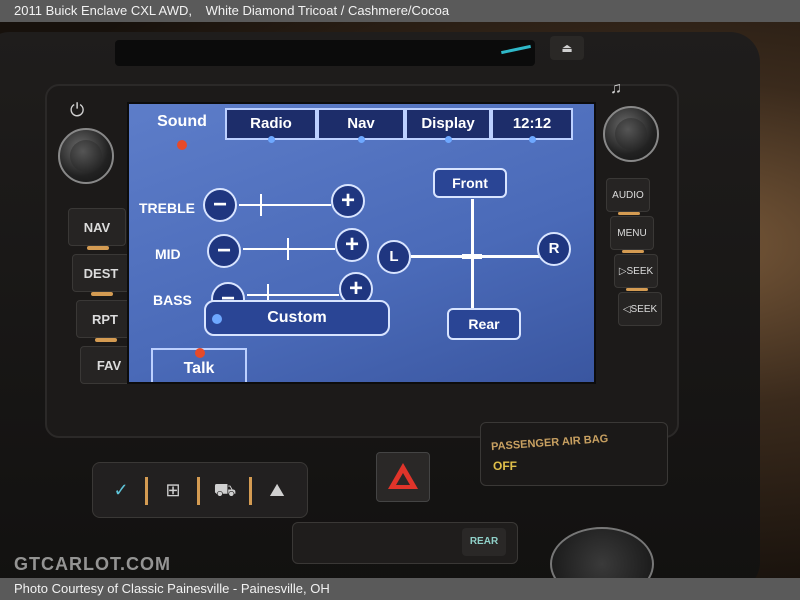  What do you see at coordinates (549, 443) in the screenshot?
I see `airbag-label: PASSENGER AIR BAG` at bounding box center [549, 443].